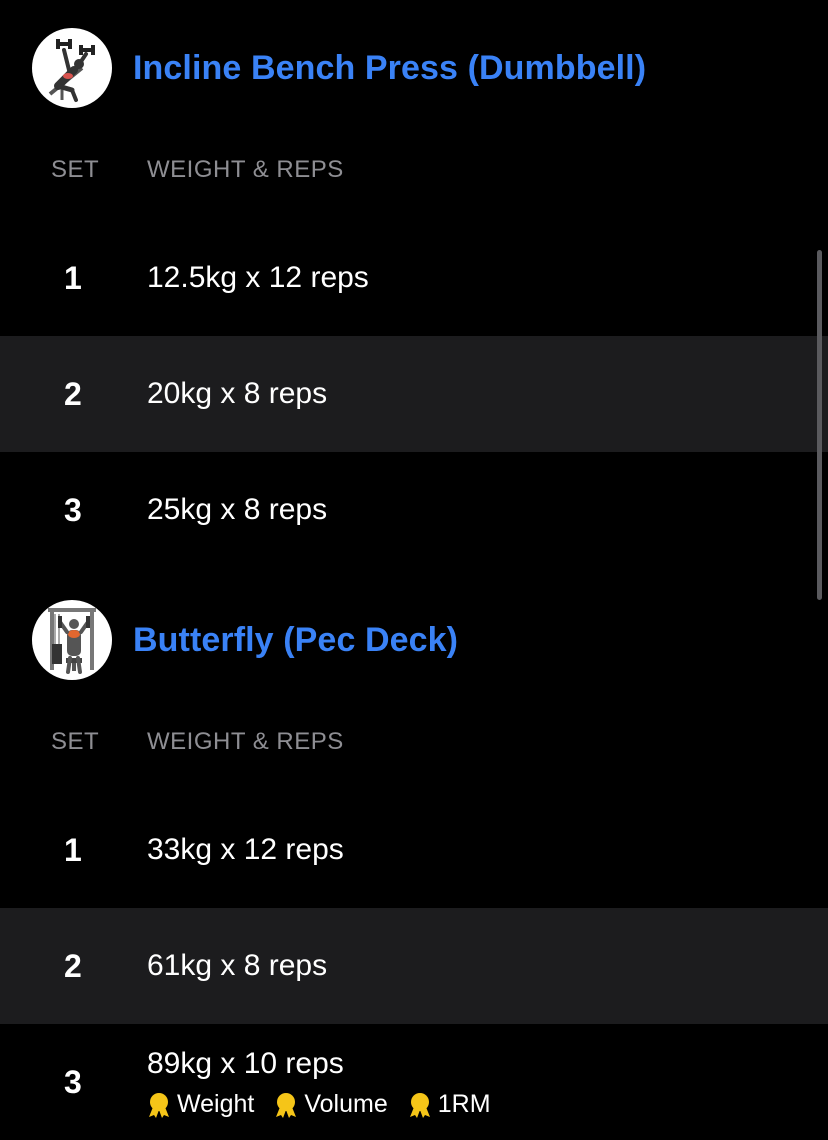 Image resolution: width=828 pixels, height=1140 pixels. What do you see at coordinates (389, 68) in the screenshot?
I see `exercise-title: Incline Bench Press (Dumbbell)` at bounding box center [389, 68].